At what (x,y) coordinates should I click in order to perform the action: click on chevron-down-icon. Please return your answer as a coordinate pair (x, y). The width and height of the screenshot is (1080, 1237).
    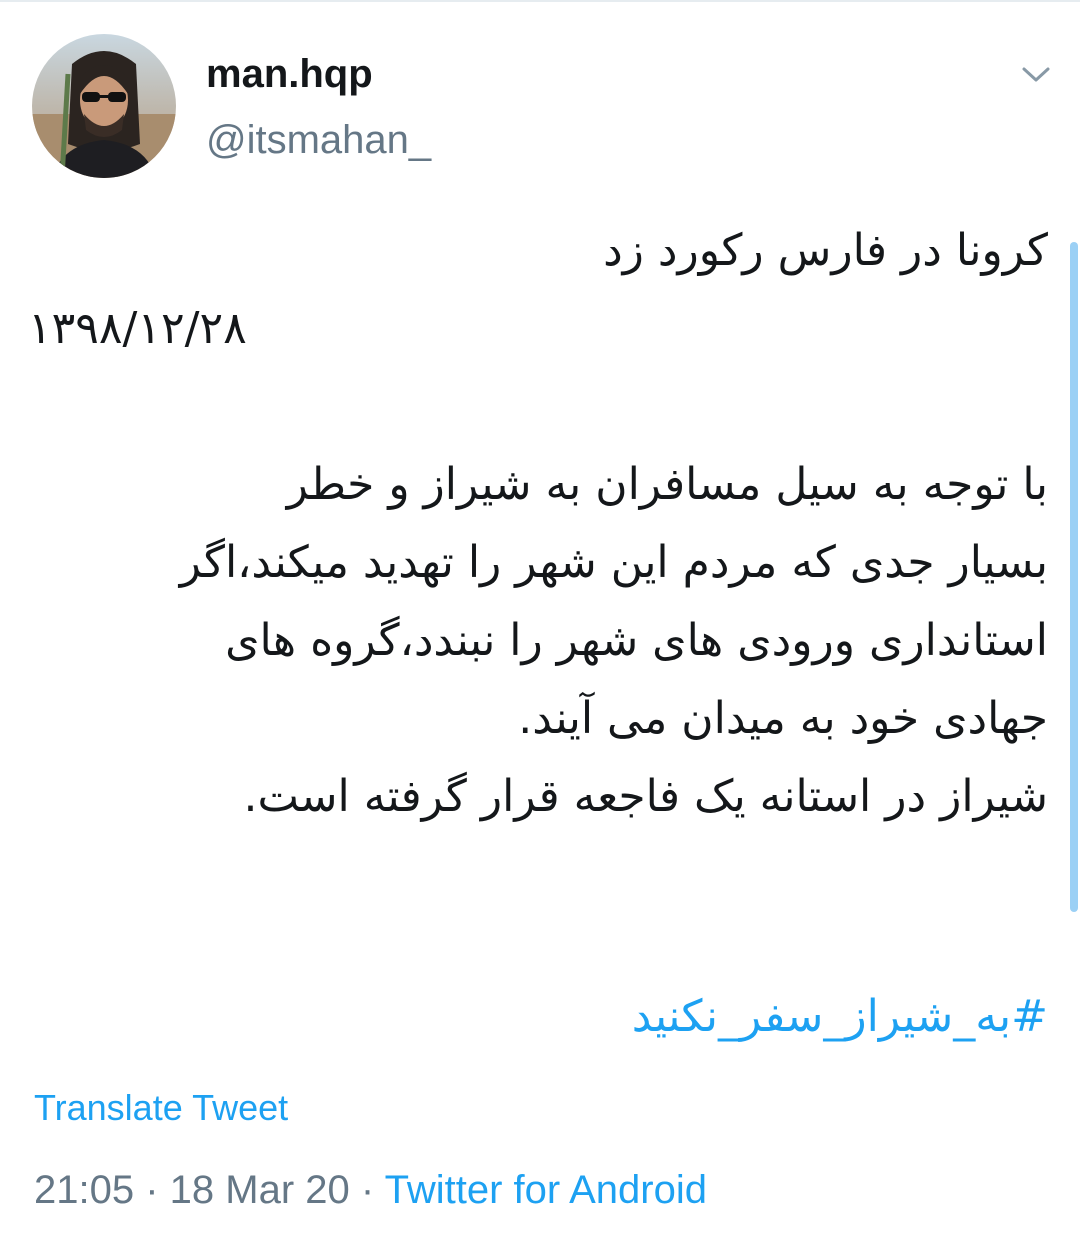
    Looking at the image, I should click on (1036, 74).